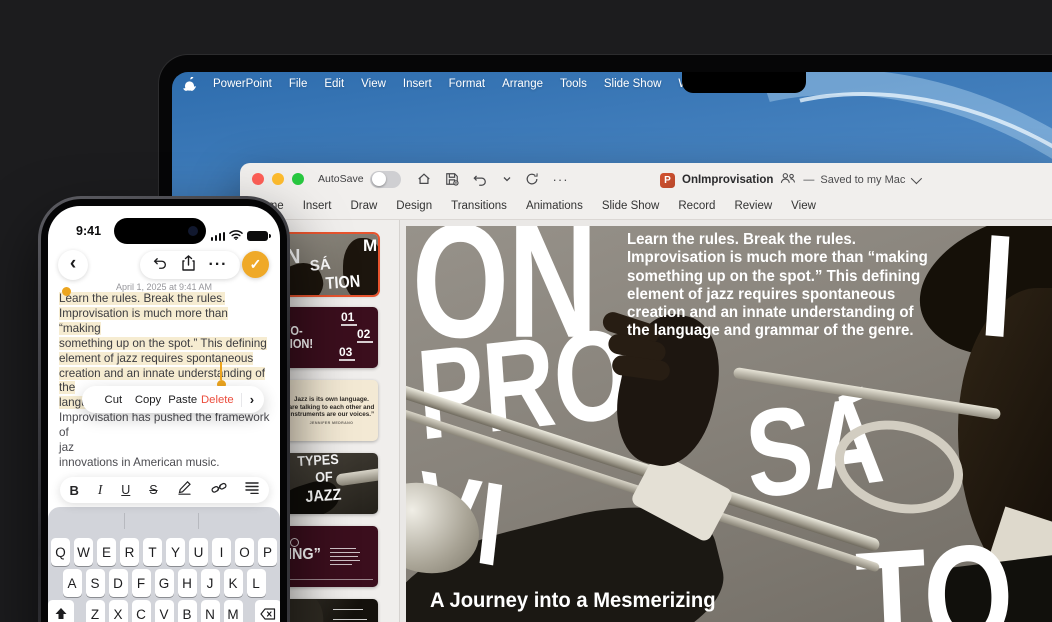 This screenshot has height=622, width=1052. I want to click on letter-key: V, so click(164, 611).